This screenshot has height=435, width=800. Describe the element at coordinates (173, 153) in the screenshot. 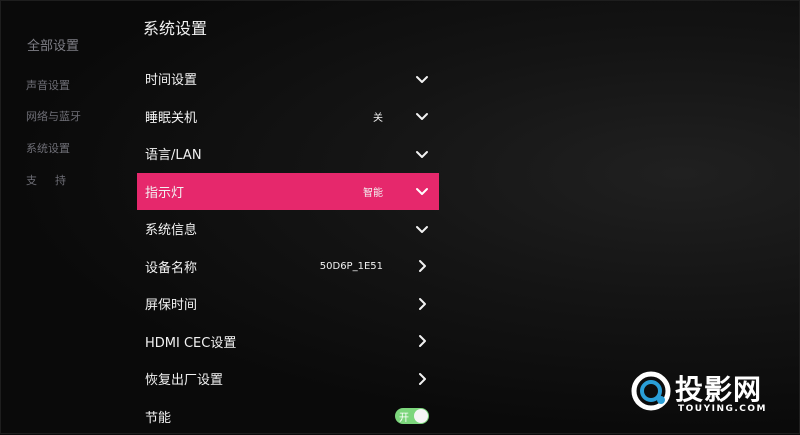

I see `row-label: 语言/LAN` at that location.